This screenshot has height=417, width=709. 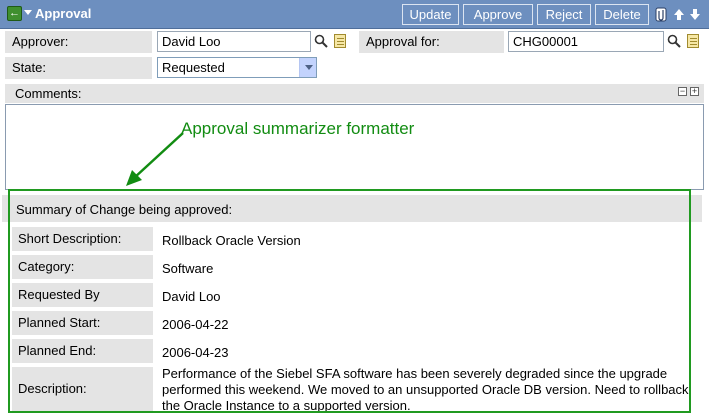 I want to click on approver-field: David Loo, so click(x=234, y=41).